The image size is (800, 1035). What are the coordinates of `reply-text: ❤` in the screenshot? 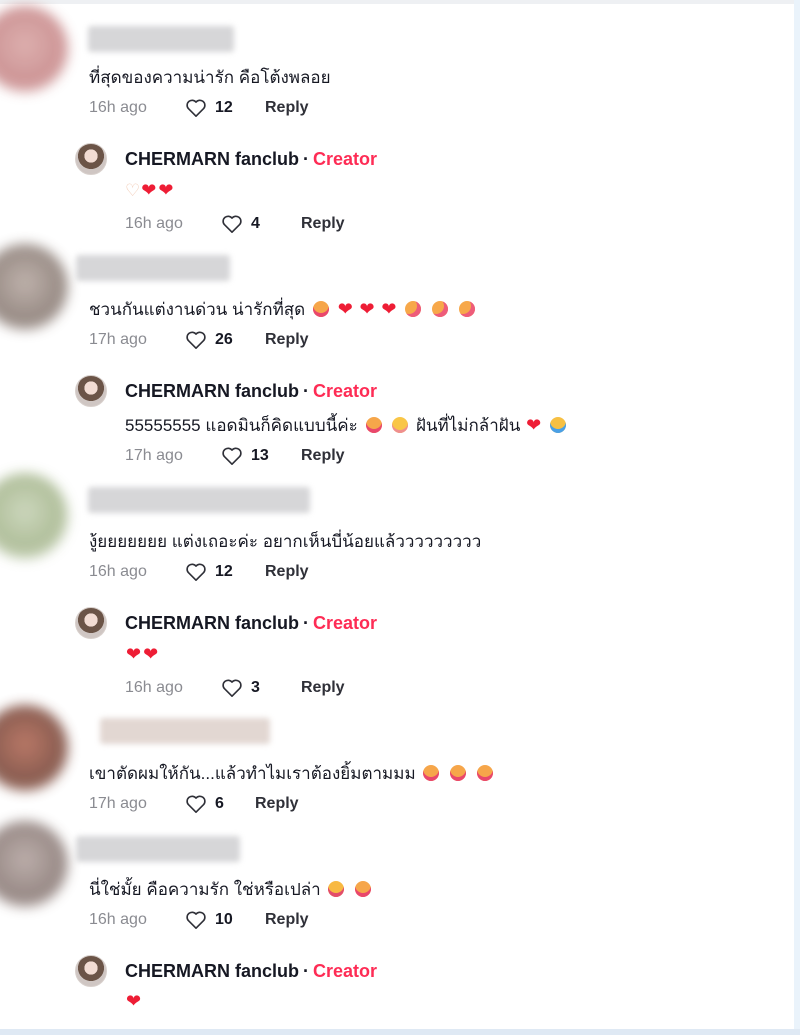 It's located at (133, 1001).